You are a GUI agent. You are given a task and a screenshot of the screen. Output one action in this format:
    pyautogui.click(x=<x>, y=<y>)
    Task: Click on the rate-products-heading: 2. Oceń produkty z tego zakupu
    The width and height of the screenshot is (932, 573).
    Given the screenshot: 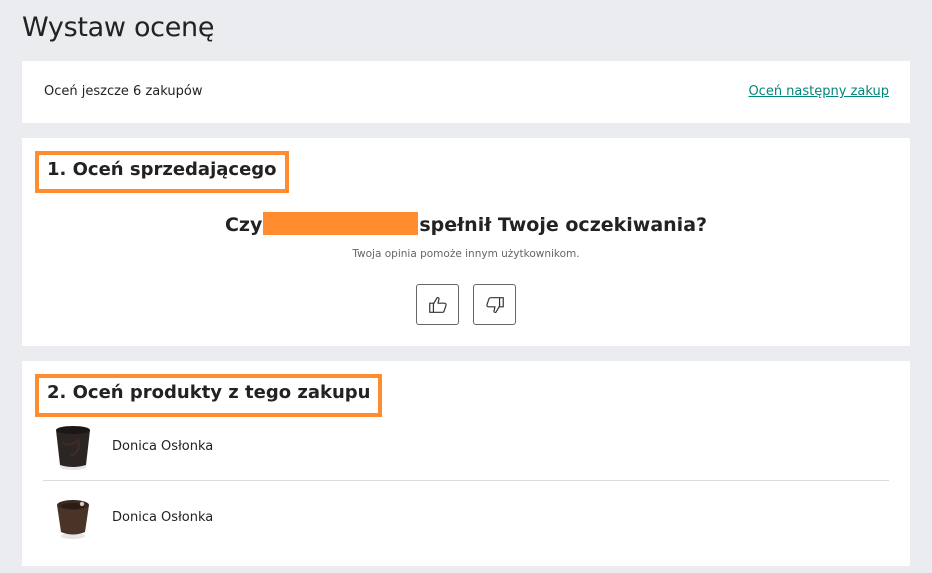 What is the action you would take?
    pyautogui.click(x=209, y=395)
    